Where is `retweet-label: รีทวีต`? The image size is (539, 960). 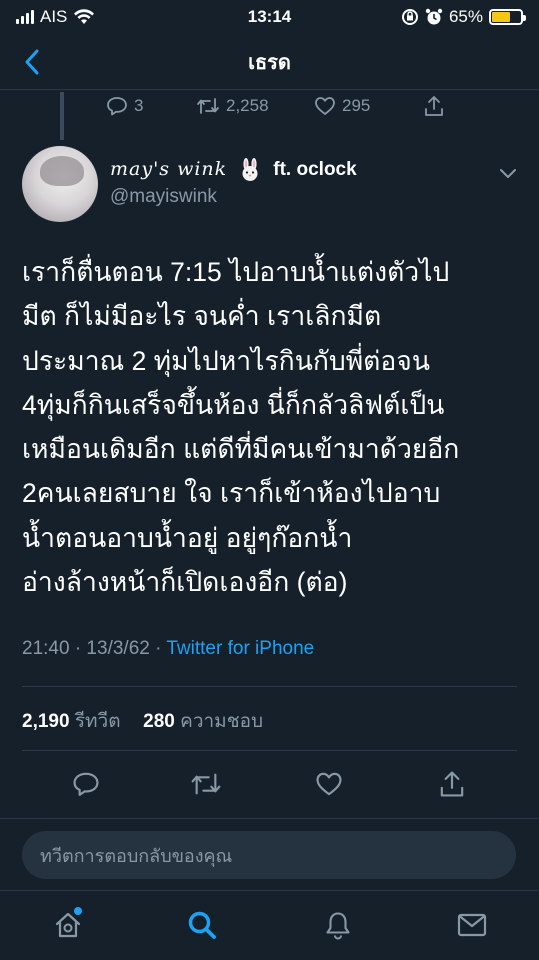 retweet-label: รีทวีต is located at coordinates (98, 721).